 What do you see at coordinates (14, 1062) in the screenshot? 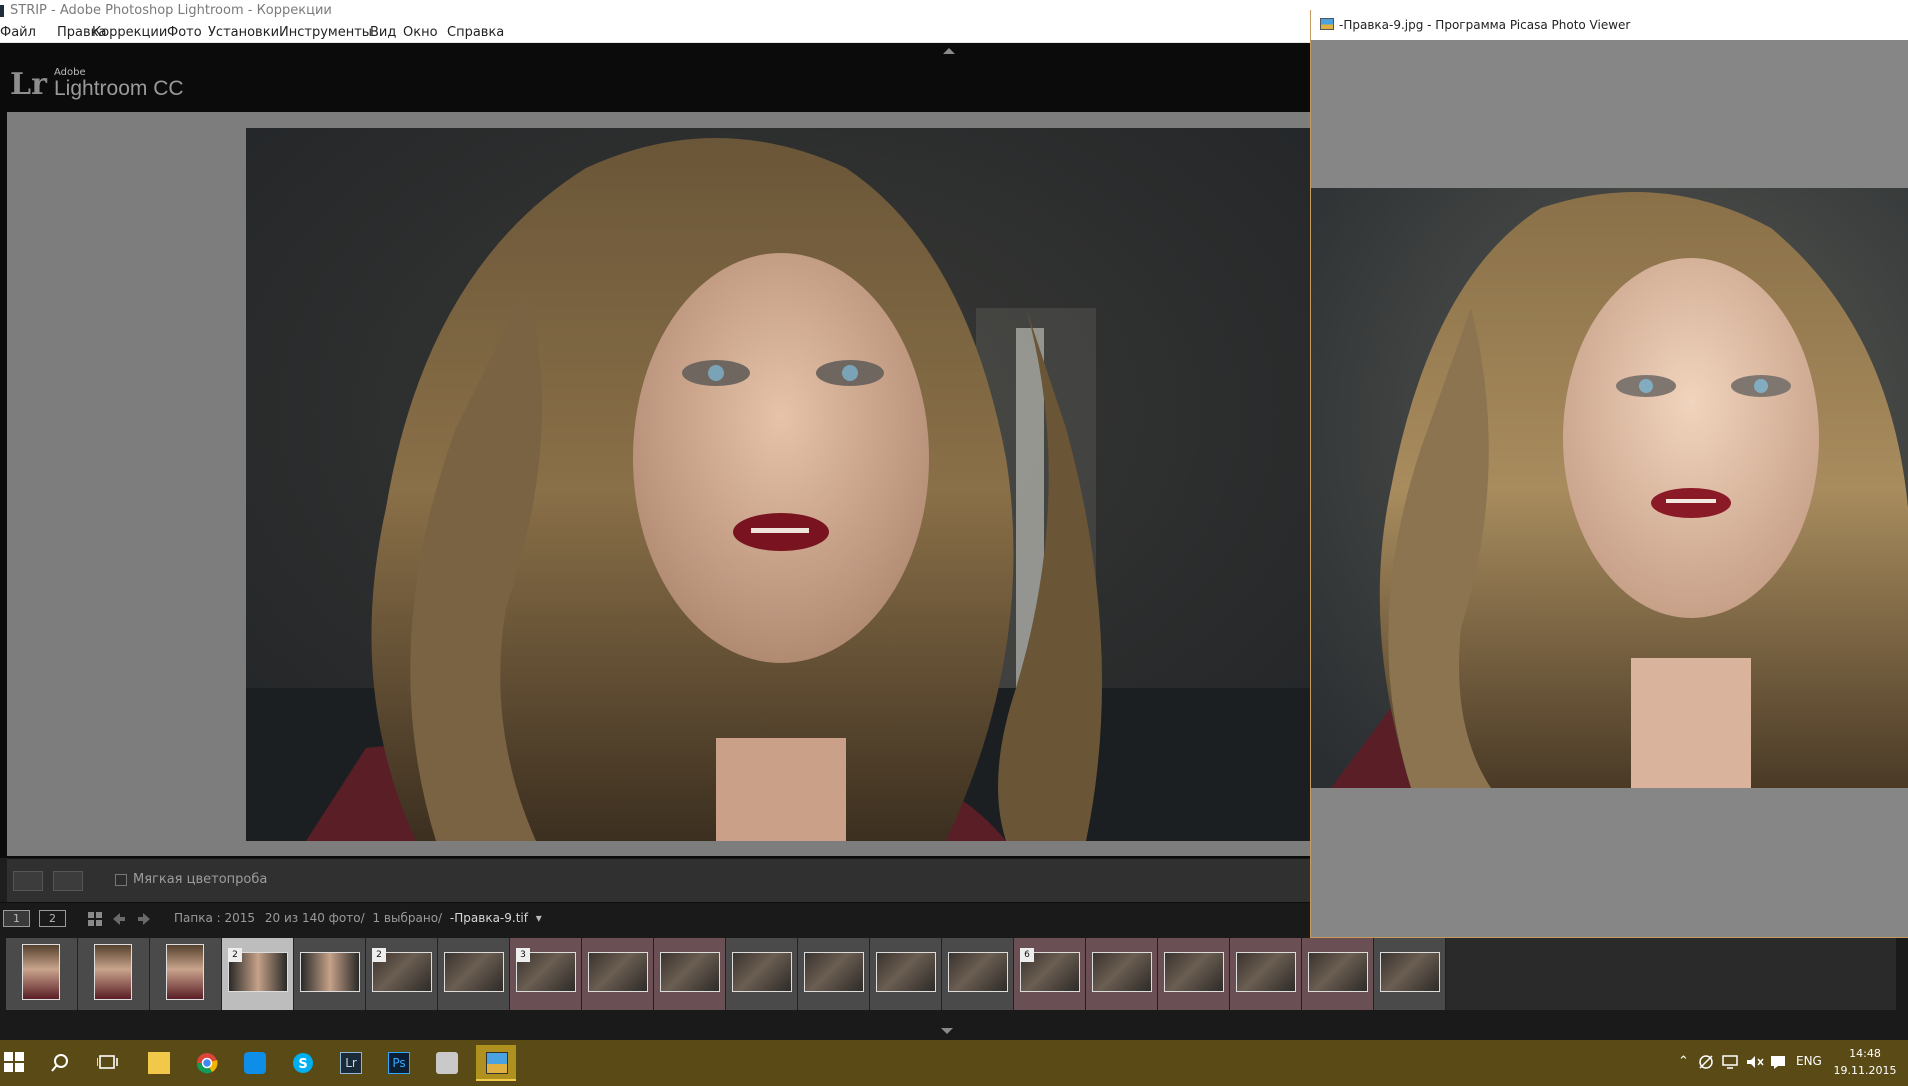
I see `start-icon` at bounding box center [14, 1062].